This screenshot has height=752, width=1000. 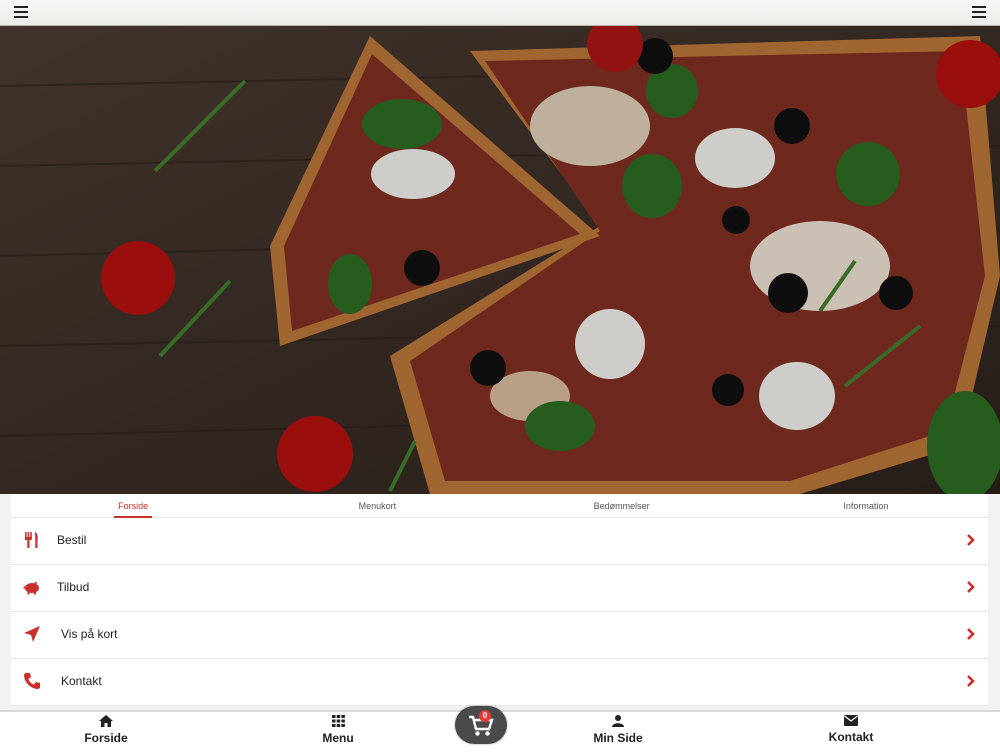 I want to click on nav-label: Min Side, so click(x=618, y=738).